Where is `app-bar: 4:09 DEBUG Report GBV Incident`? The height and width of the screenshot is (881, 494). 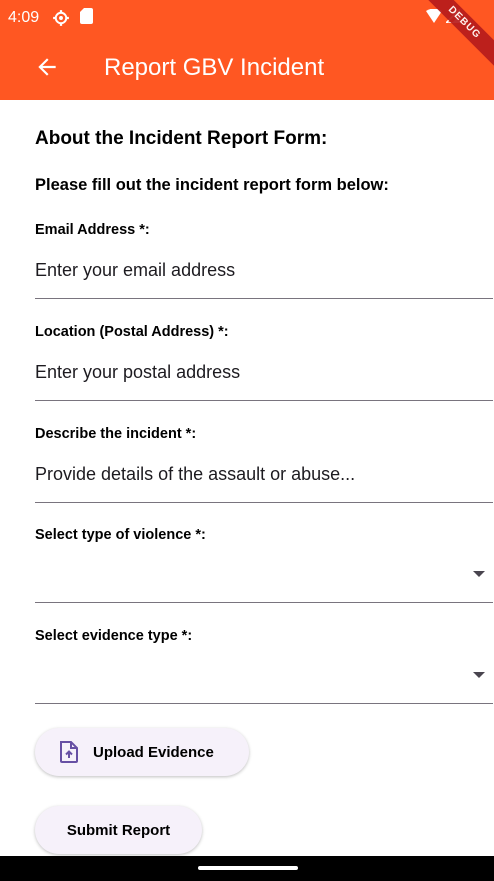
app-bar: 4:09 DEBUG Report GBV Incident is located at coordinates (247, 50).